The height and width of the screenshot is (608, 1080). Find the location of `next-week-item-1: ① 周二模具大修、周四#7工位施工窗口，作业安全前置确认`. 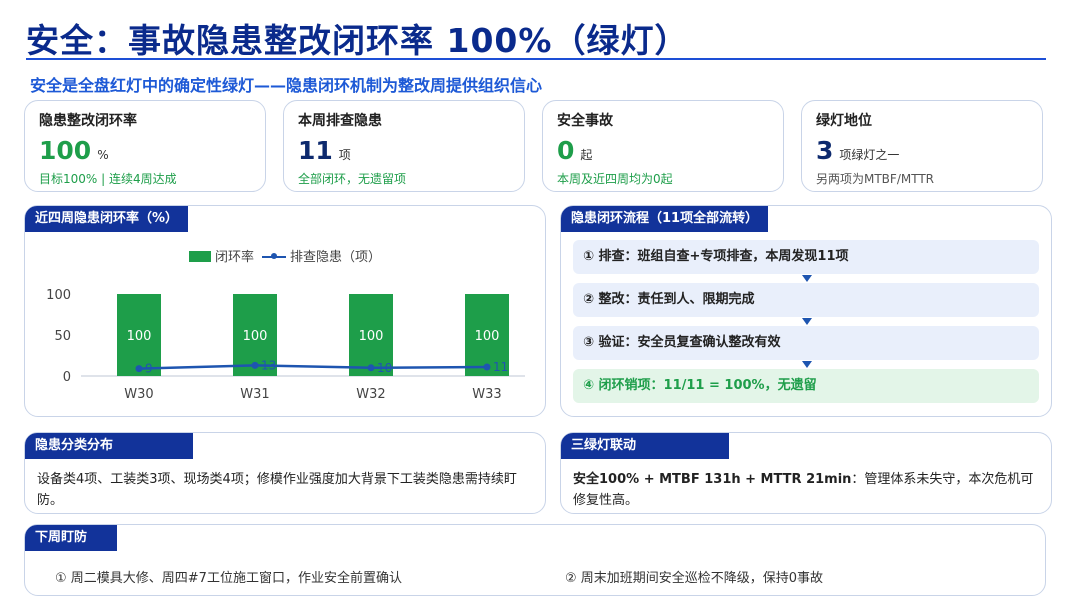

next-week-item-1: ① 周二模具大修、周四#7工位施工窗口，作业安全前置确认 is located at coordinates (228, 578).